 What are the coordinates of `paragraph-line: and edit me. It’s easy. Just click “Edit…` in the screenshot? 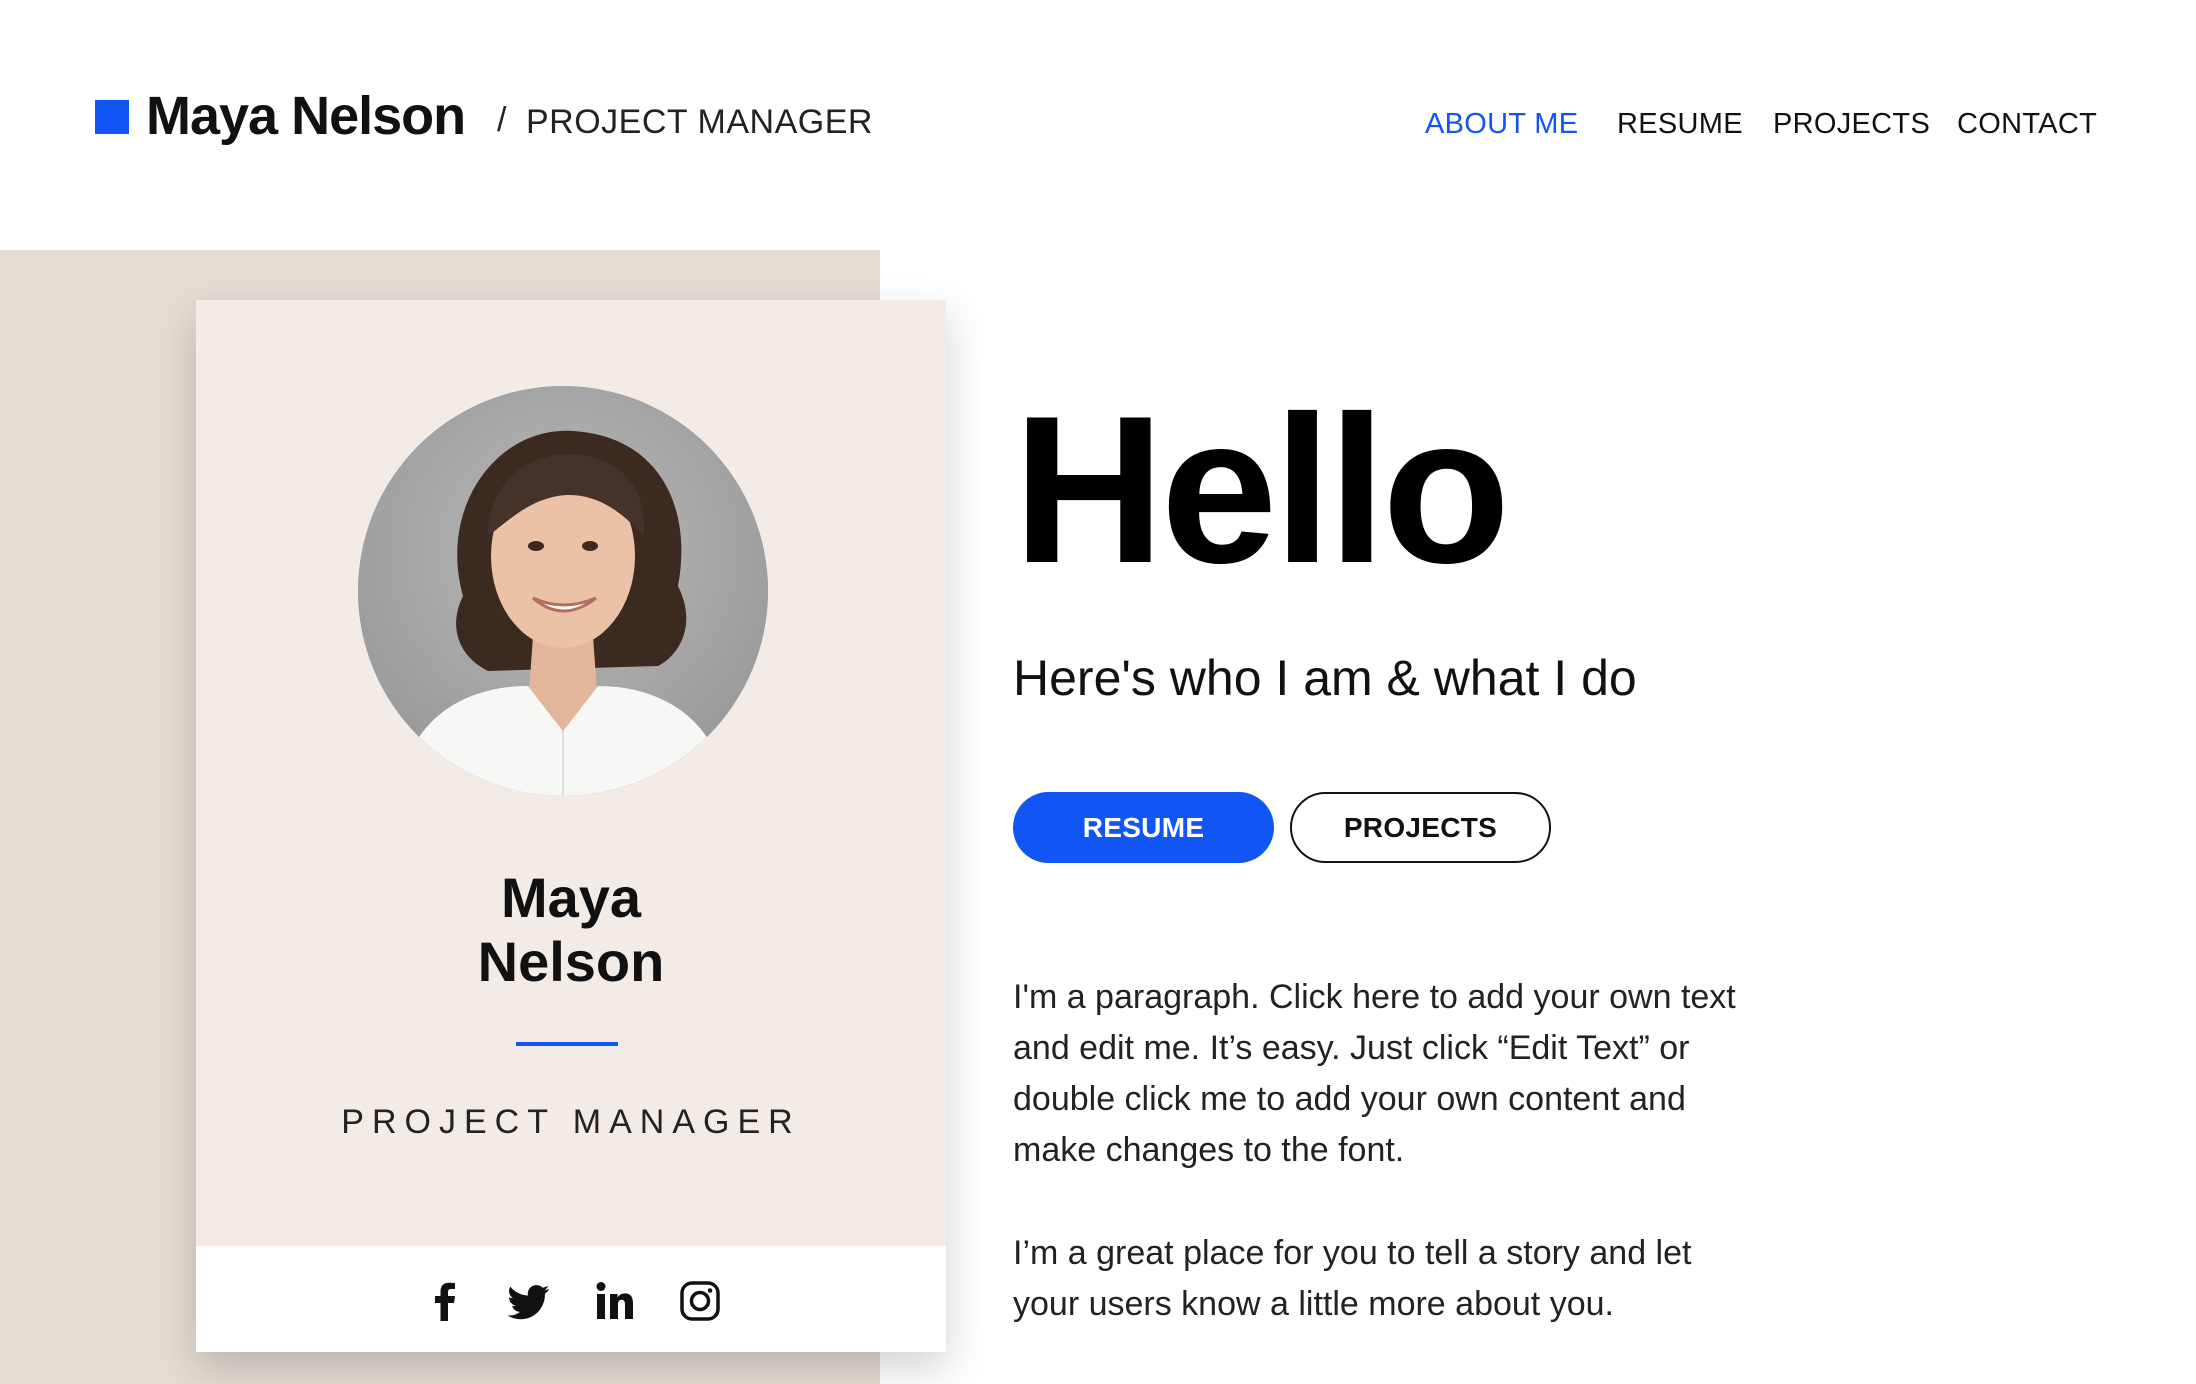 It's located at (1351, 1048).